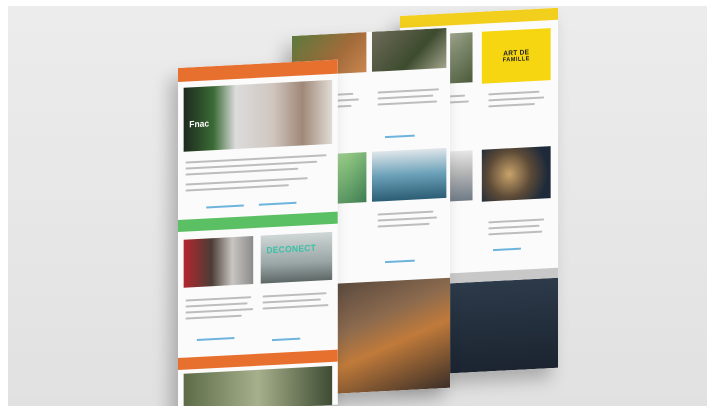  I want to click on photo-artwork, so click(516, 174).